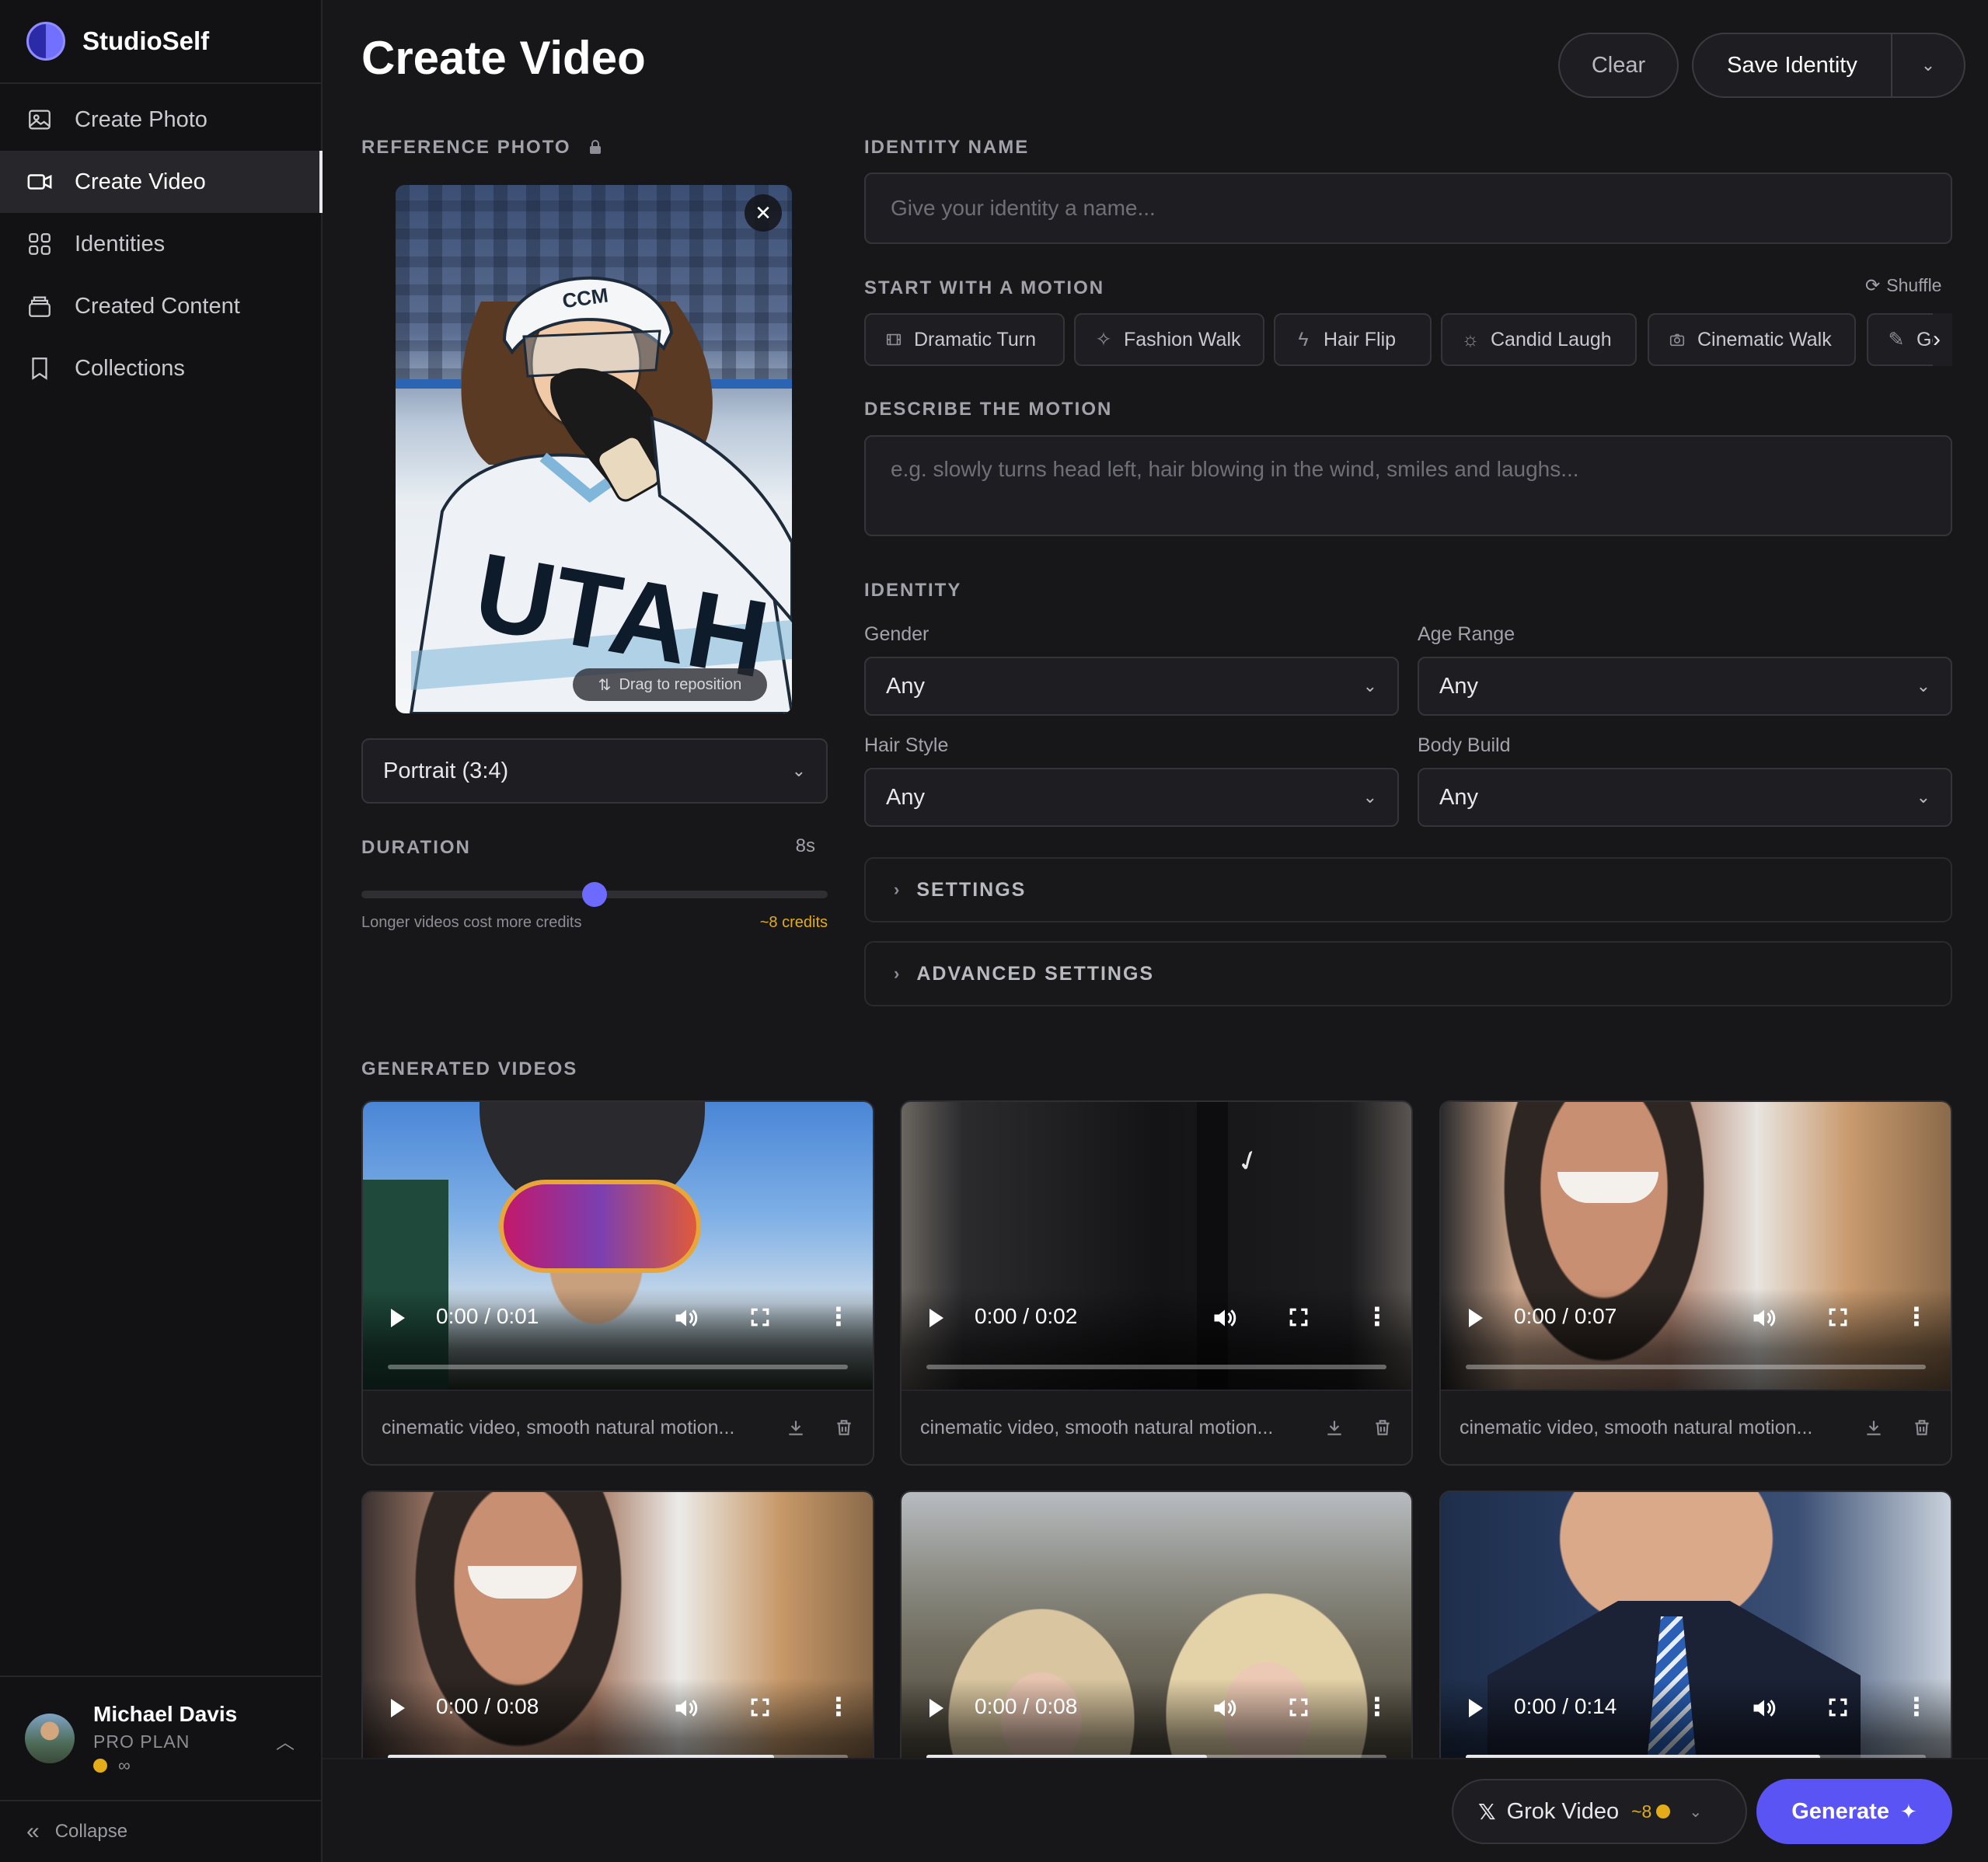 This screenshot has height=1862, width=1988. What do you see at coordinates (1599, 1811) in the screenshot?
I see `model-select: 𝕏 Grok Video ~8 ⌄` at bounding box center [1599, 1811].